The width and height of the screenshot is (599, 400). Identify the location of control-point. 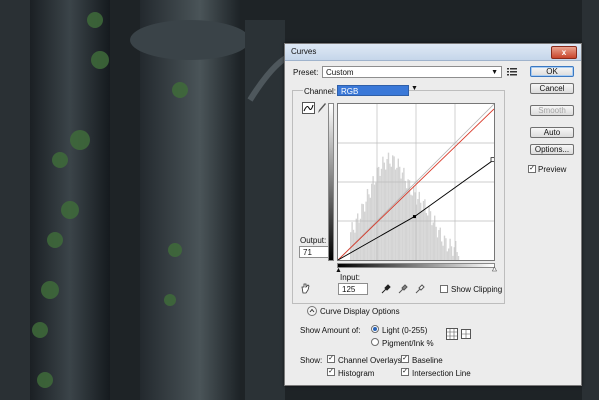
(414, 217).